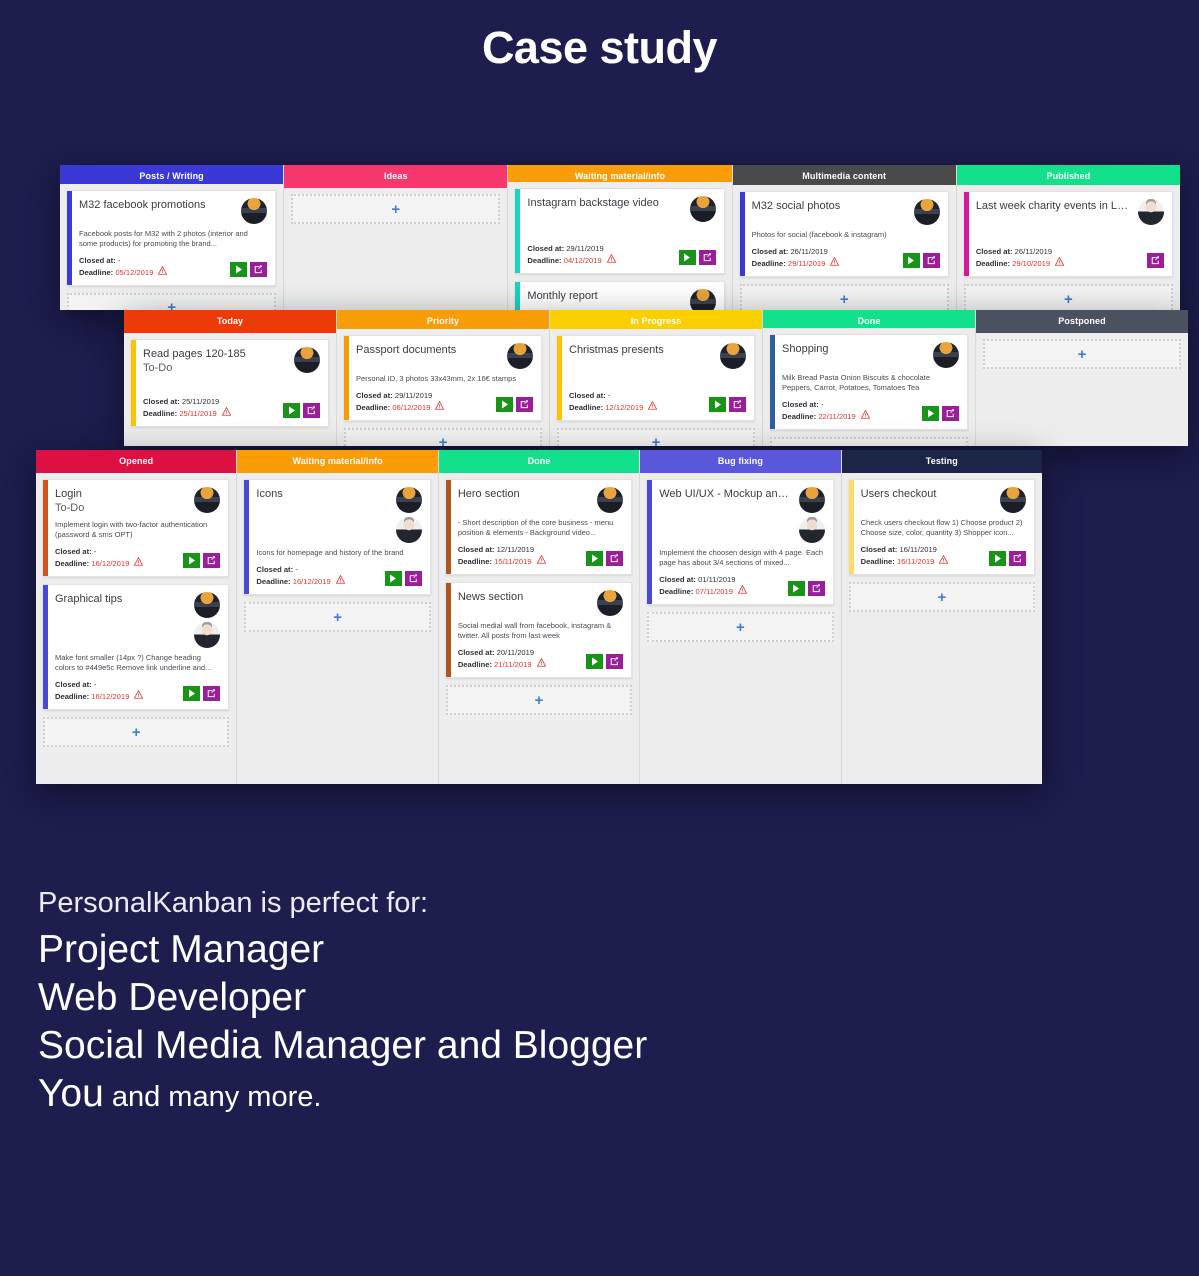 The width and height of the screenshot is (1199, 1276). I want to click on card-titles: Shopping, so click(857, 349).